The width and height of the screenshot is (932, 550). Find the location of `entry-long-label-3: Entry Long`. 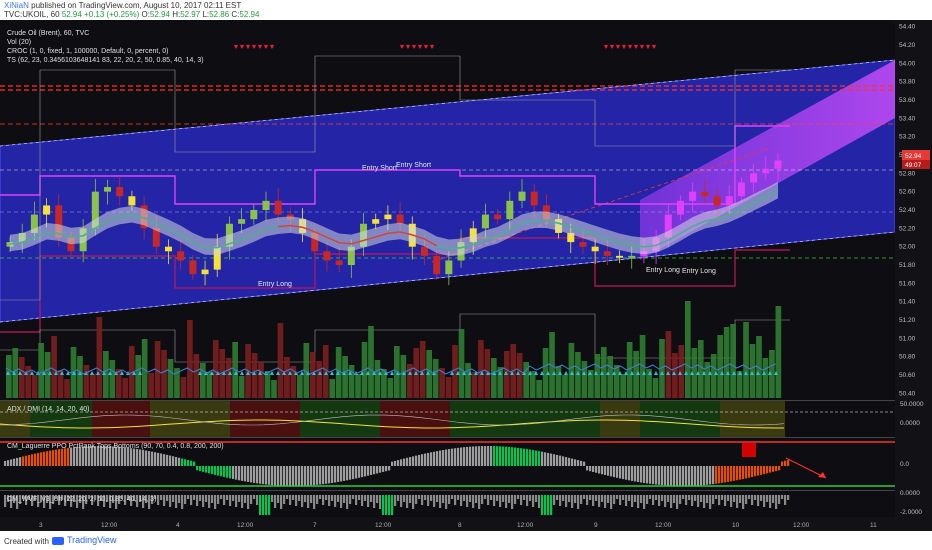

entry-long-label-3: Entry Long is located at coordinates (699, 271).